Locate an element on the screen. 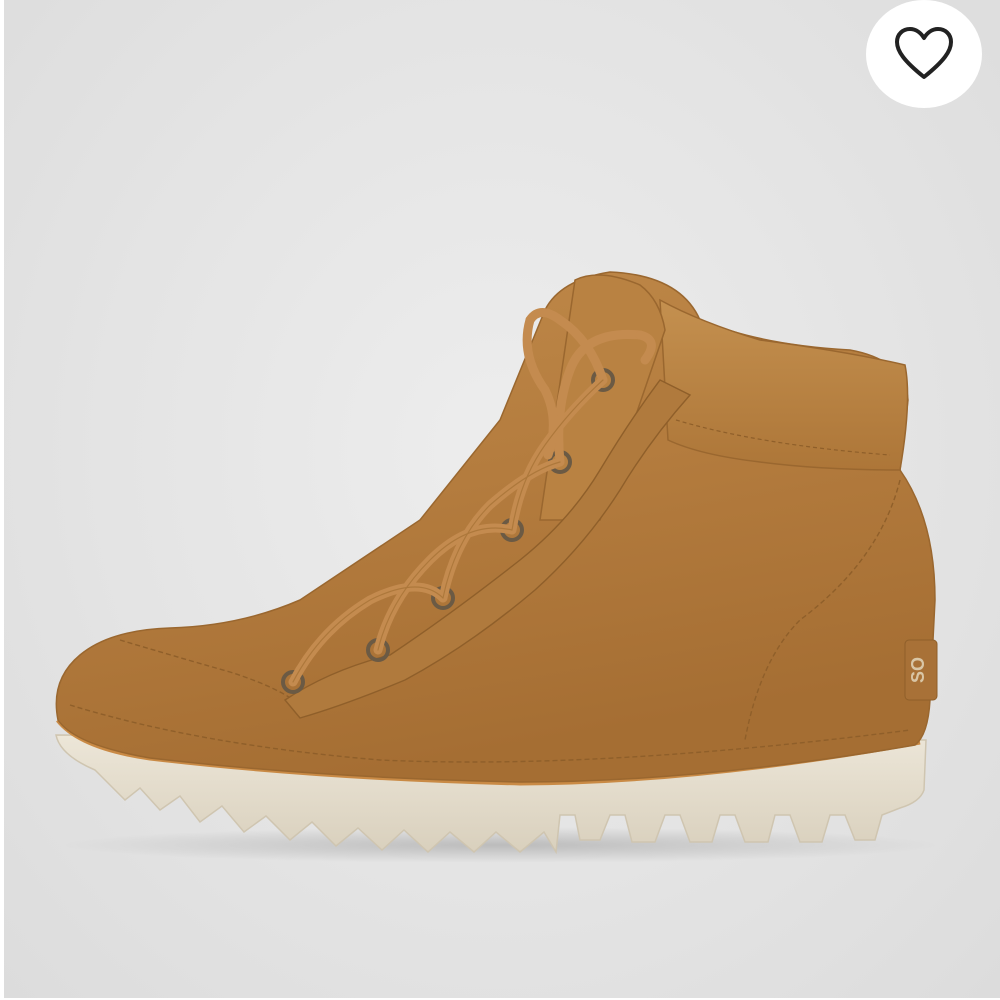 This screenshot has width=1000, height=1000. heel-tab-text: SO is located at coordinates (918, 670).